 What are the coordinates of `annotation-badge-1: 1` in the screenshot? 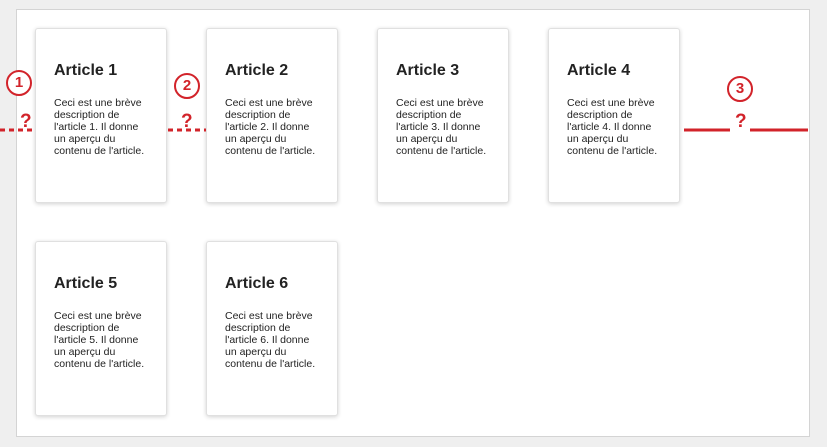 It's located at (19, 83).